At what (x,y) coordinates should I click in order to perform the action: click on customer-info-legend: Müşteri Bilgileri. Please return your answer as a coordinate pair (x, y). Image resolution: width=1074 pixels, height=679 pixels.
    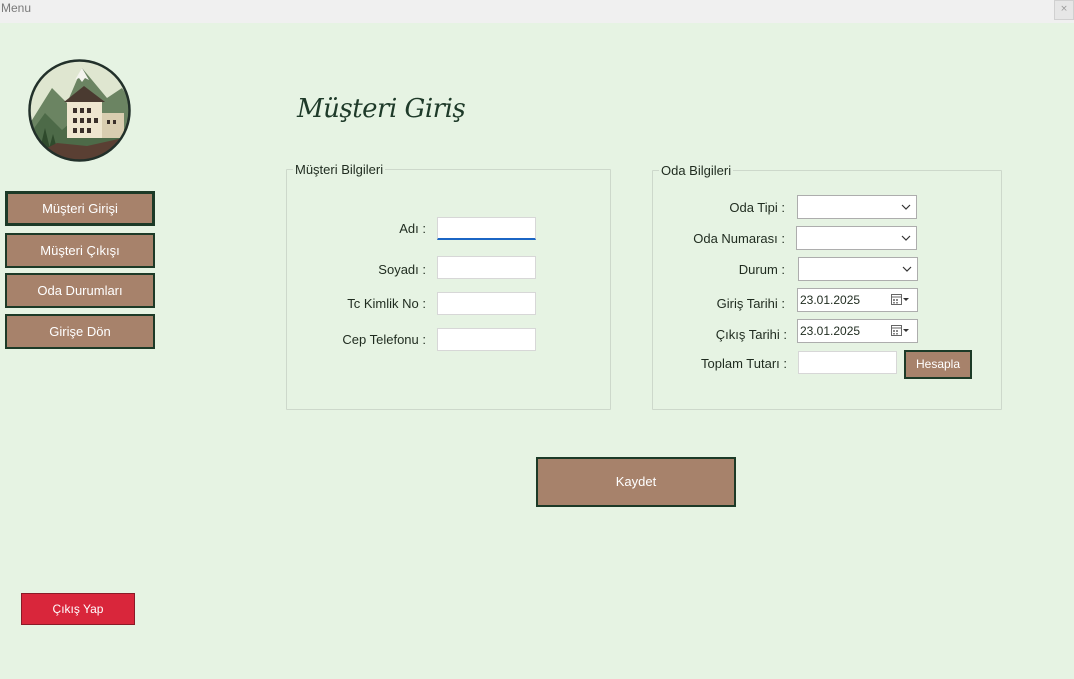
    Looking at the image, I should click on (339, 169).